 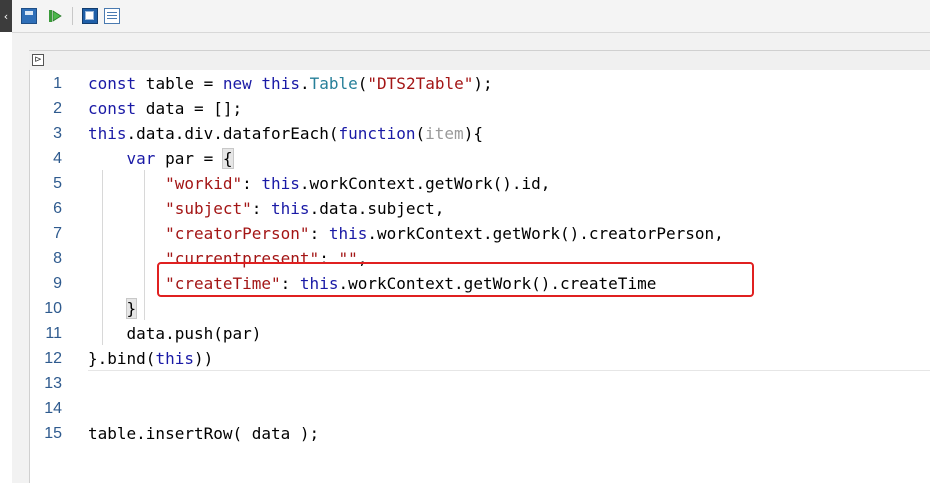 What do you see at coordinates (112, 16) in the screenshot?
I see `list-icon` at bounding box center [112, 16].